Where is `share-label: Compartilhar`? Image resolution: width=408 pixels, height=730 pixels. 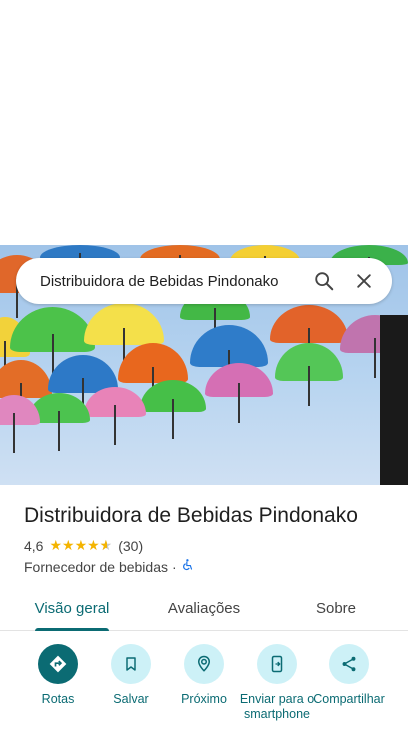 share-label: Compartilhar is located at coordinates (349, 699).